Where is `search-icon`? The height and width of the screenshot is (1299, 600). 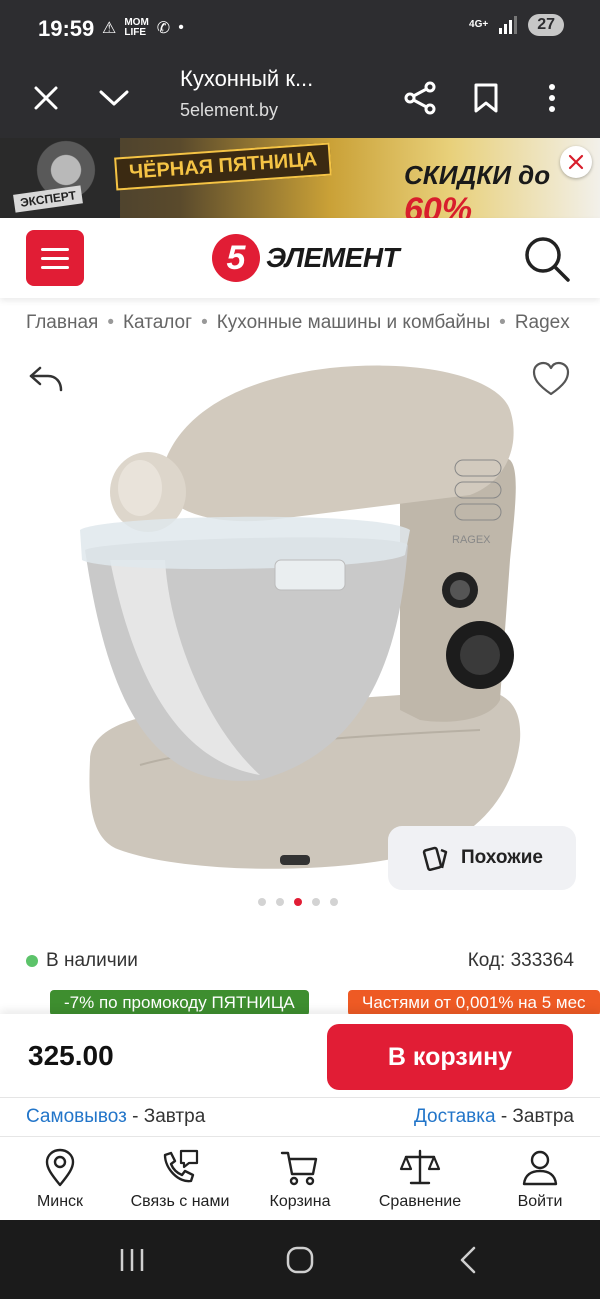
search-icon is located at coordinates (547, 259).